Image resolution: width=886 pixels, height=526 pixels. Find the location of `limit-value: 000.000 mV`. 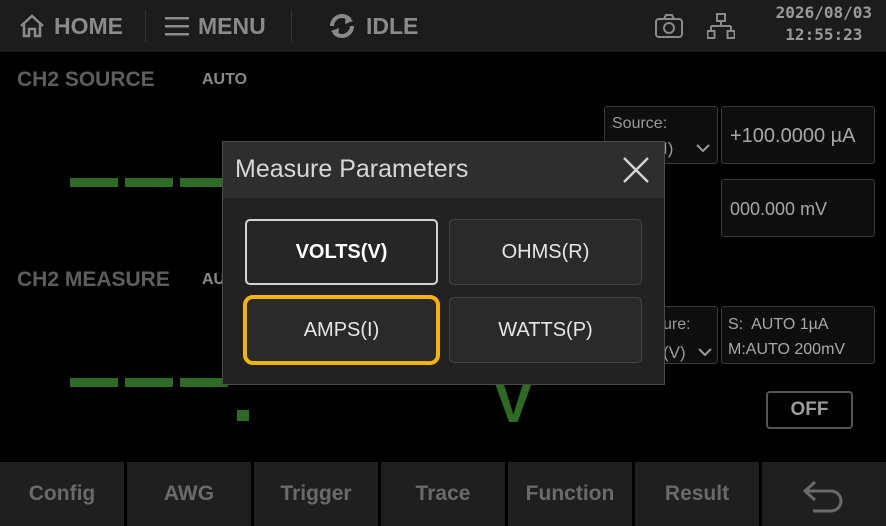

limit-value: 000.000 mV is located at coordinates (779, 209).